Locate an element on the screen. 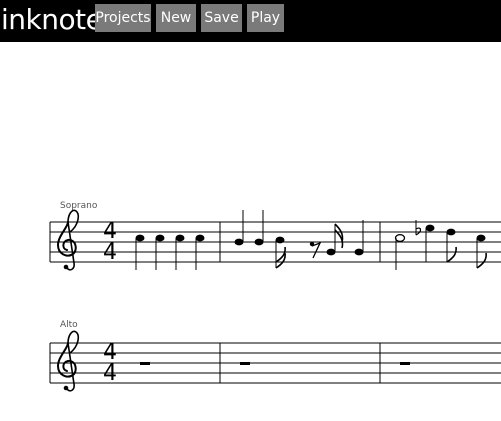 This screenshot has height=421, width=501. staff-lines is located at coordinates (275, 363).